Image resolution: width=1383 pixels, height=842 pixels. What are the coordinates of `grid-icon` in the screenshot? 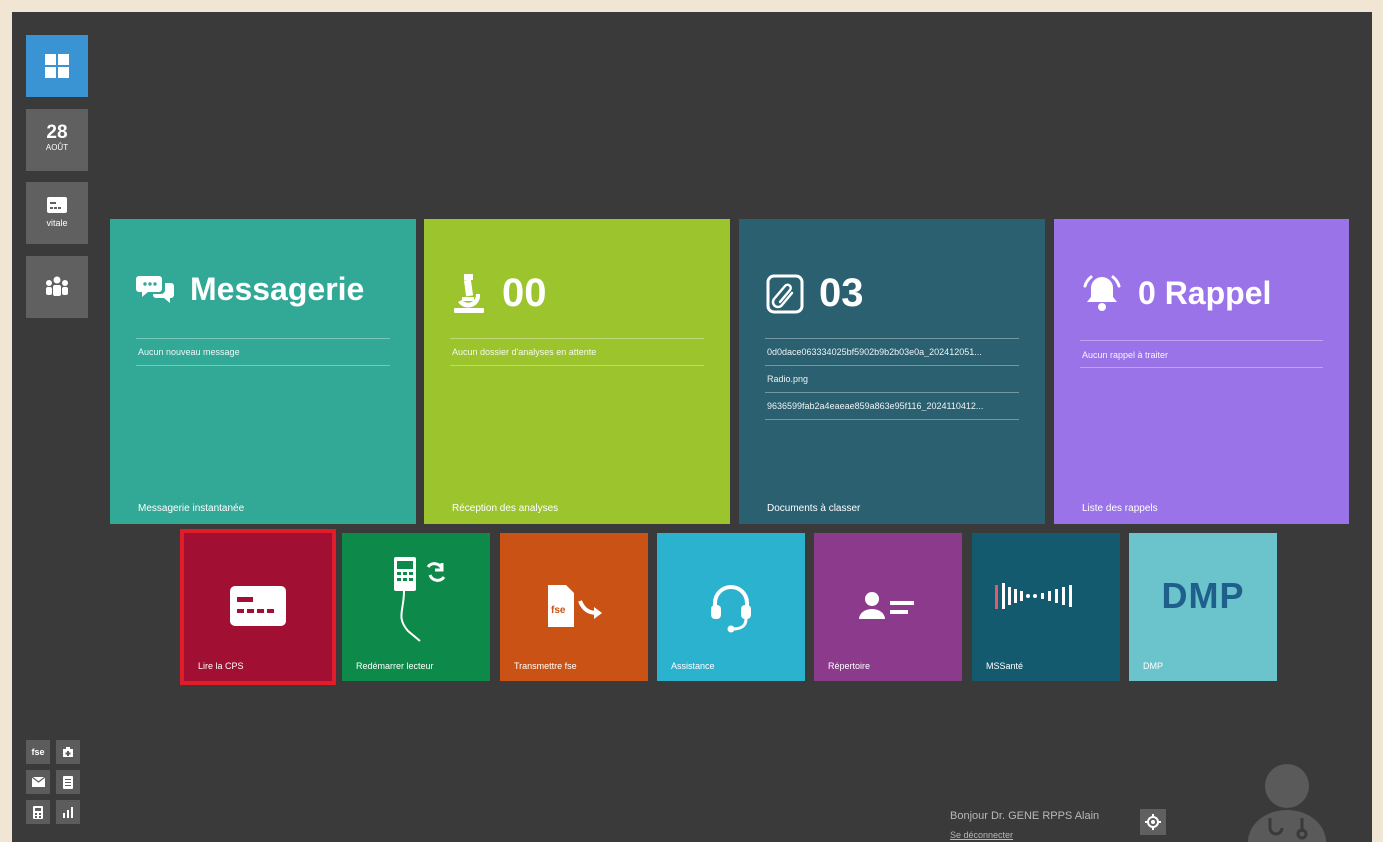 It's located at (57, 66).